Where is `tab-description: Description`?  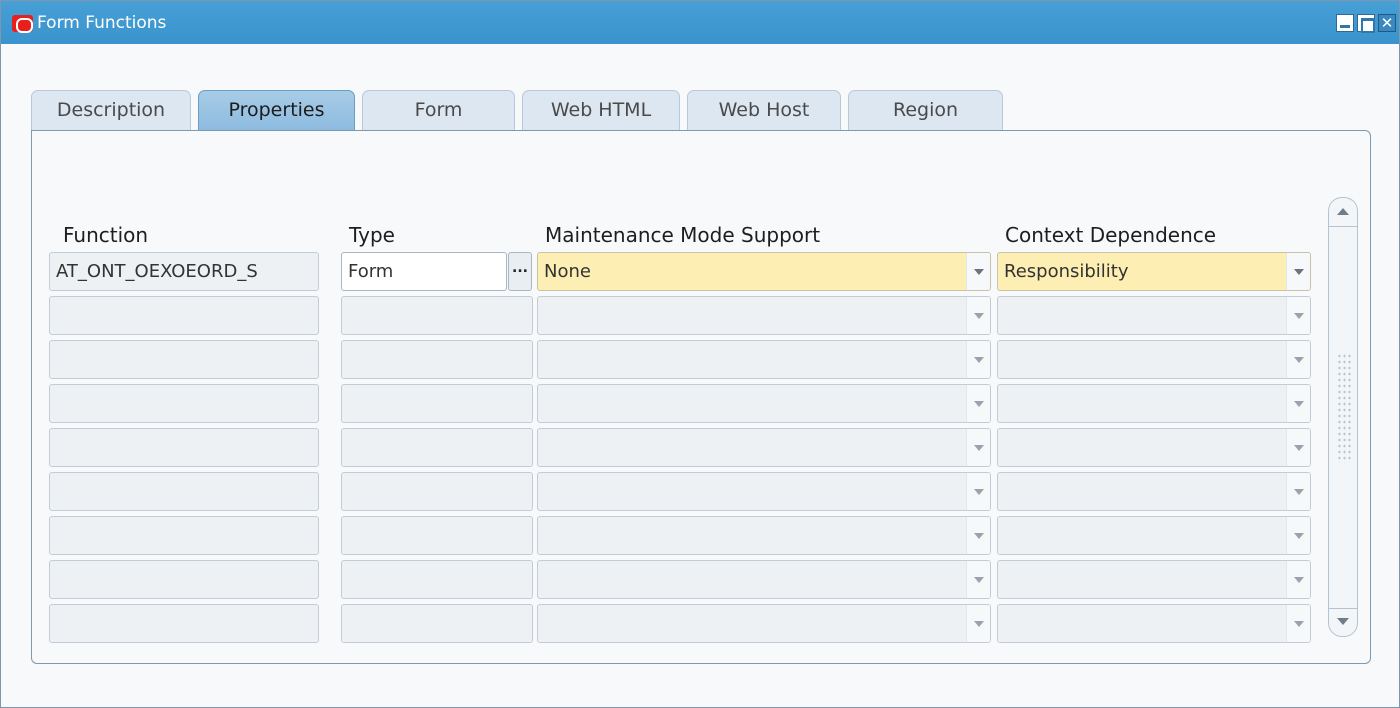 tab-description: Description is located at coordinates (111, 110).